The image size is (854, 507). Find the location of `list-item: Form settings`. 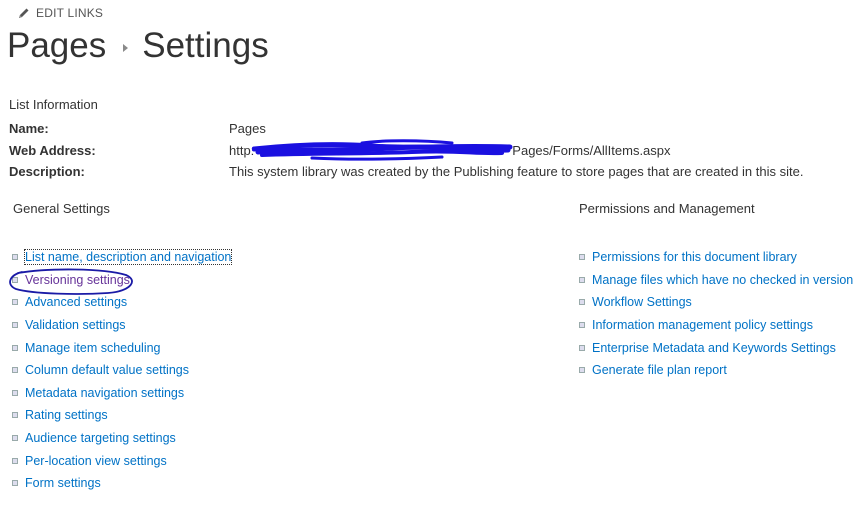

list-item: Form settings is located at coordinates (56, 483).